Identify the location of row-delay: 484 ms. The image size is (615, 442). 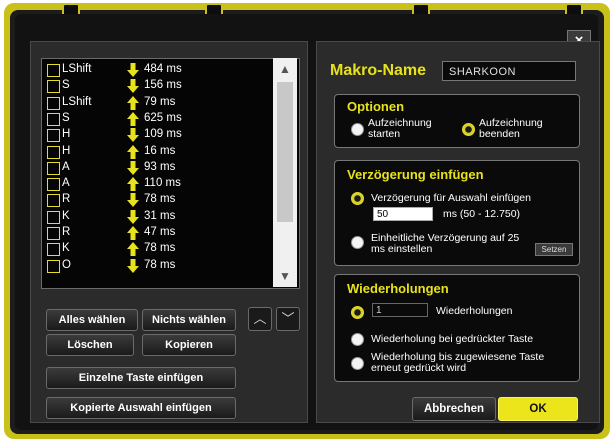
(163, 69).